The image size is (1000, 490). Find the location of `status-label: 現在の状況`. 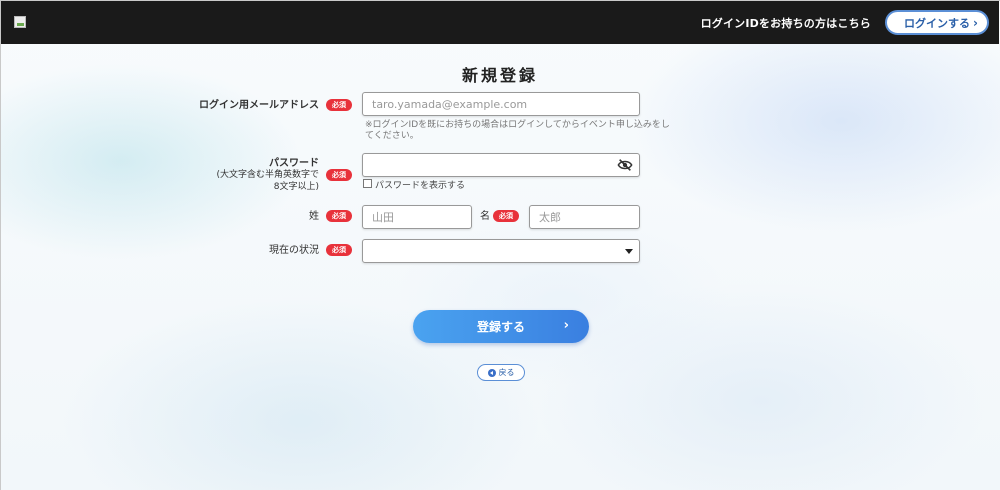

status-label: 現在の状況 is located at coordinates (294, 250).